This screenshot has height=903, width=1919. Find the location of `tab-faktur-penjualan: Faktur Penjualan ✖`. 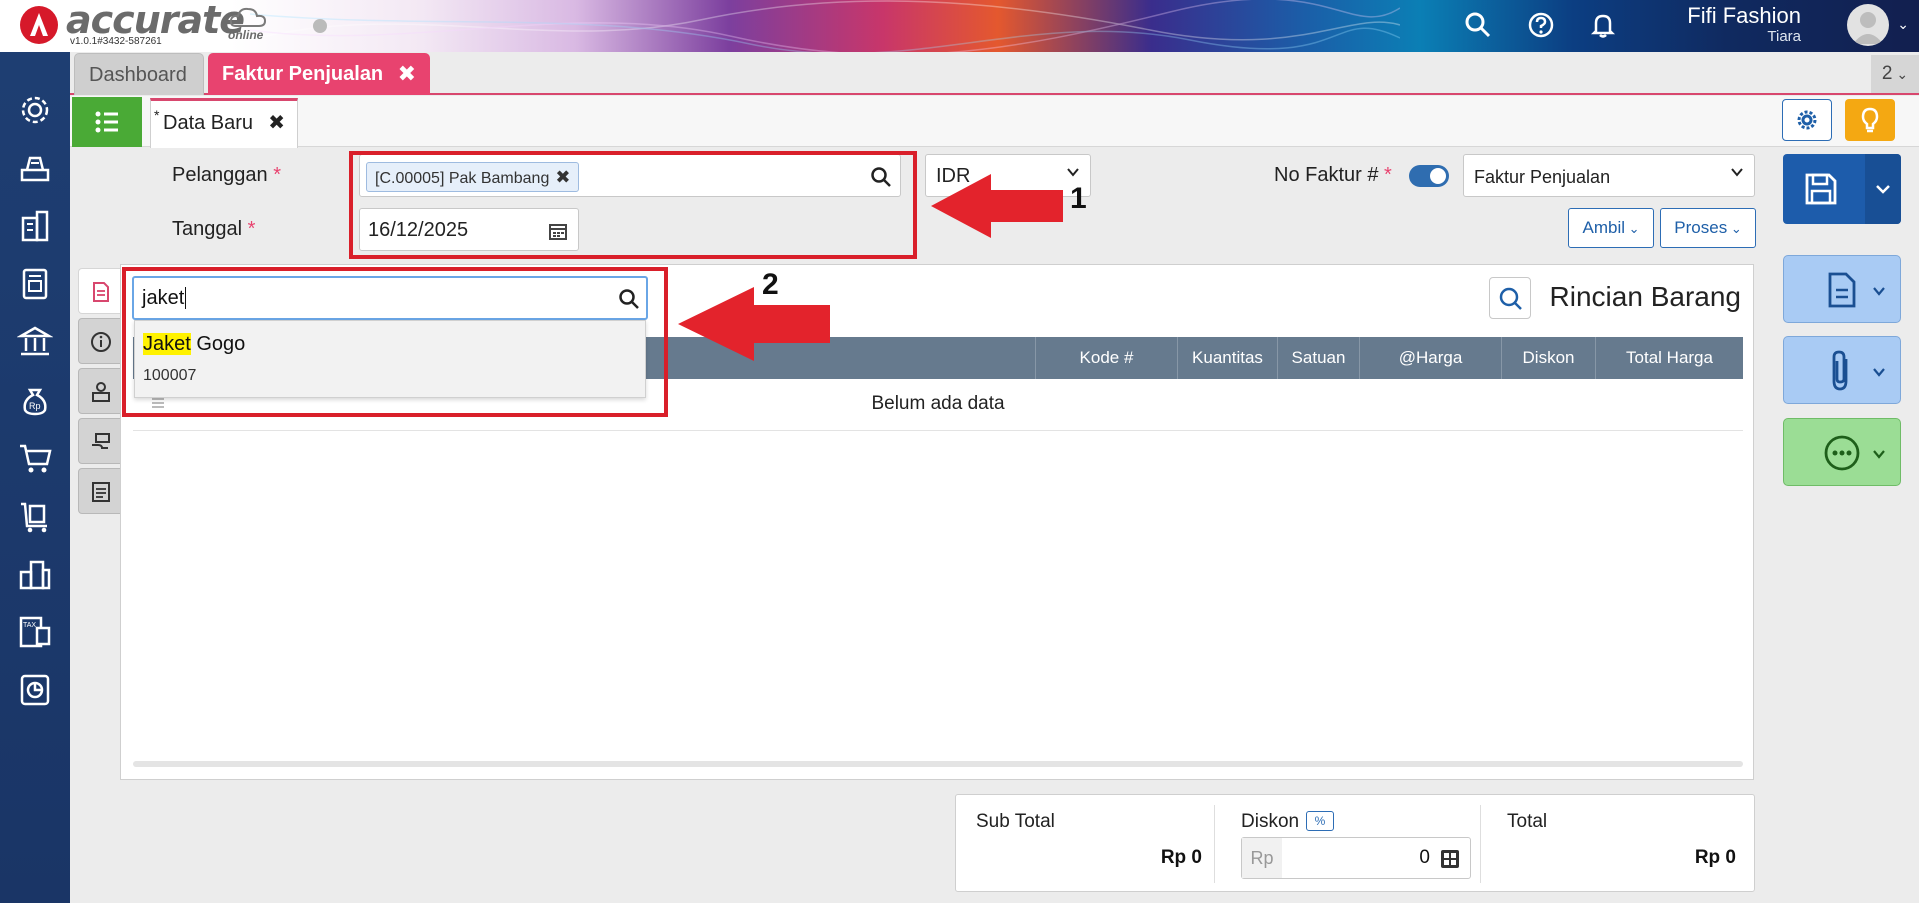

tab-faktur-penjualan: Faktur Penjualan ✖ is located at coordinates (319, 74).